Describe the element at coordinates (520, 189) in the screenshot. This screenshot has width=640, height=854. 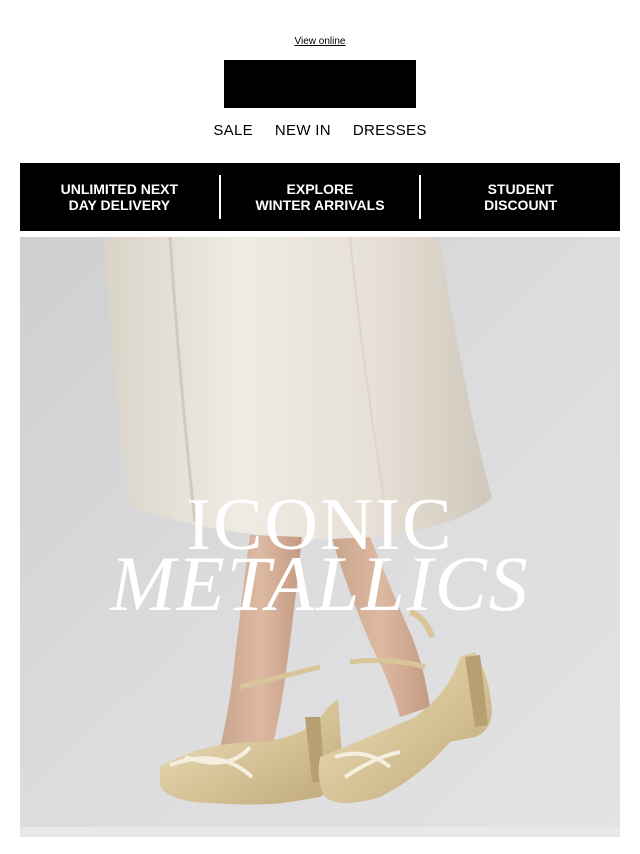
I see `promo-student-line1: STUDENT` at that location.